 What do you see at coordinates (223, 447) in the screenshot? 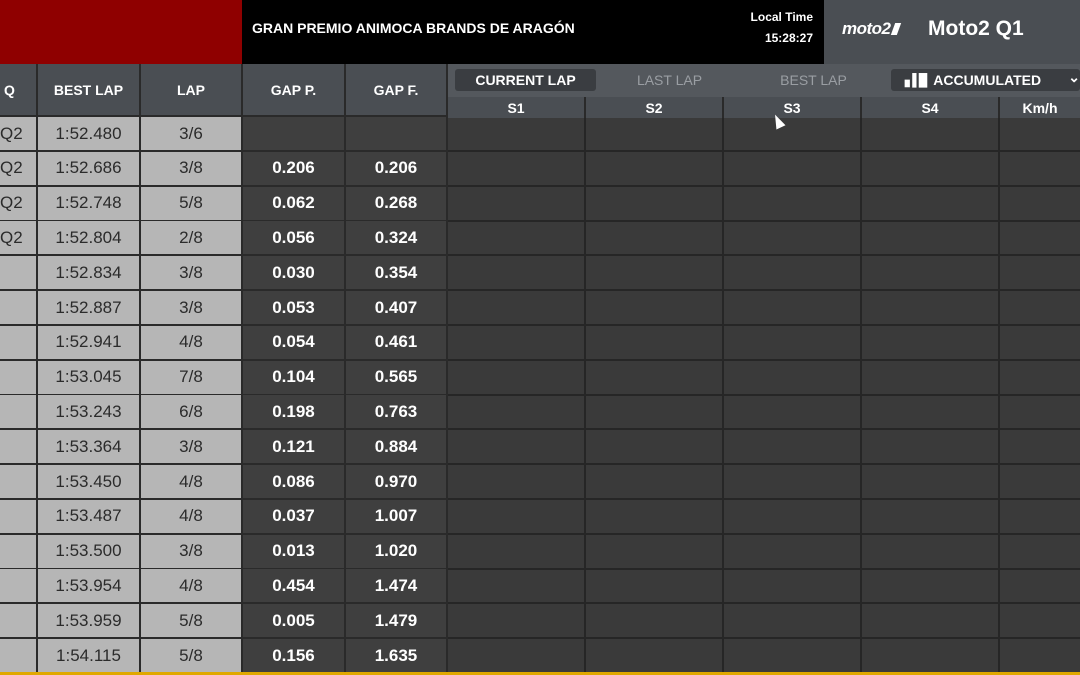
I see `table-row: 1:53.364 3/8 0.121 0.884` at bounding box center [223, 447].